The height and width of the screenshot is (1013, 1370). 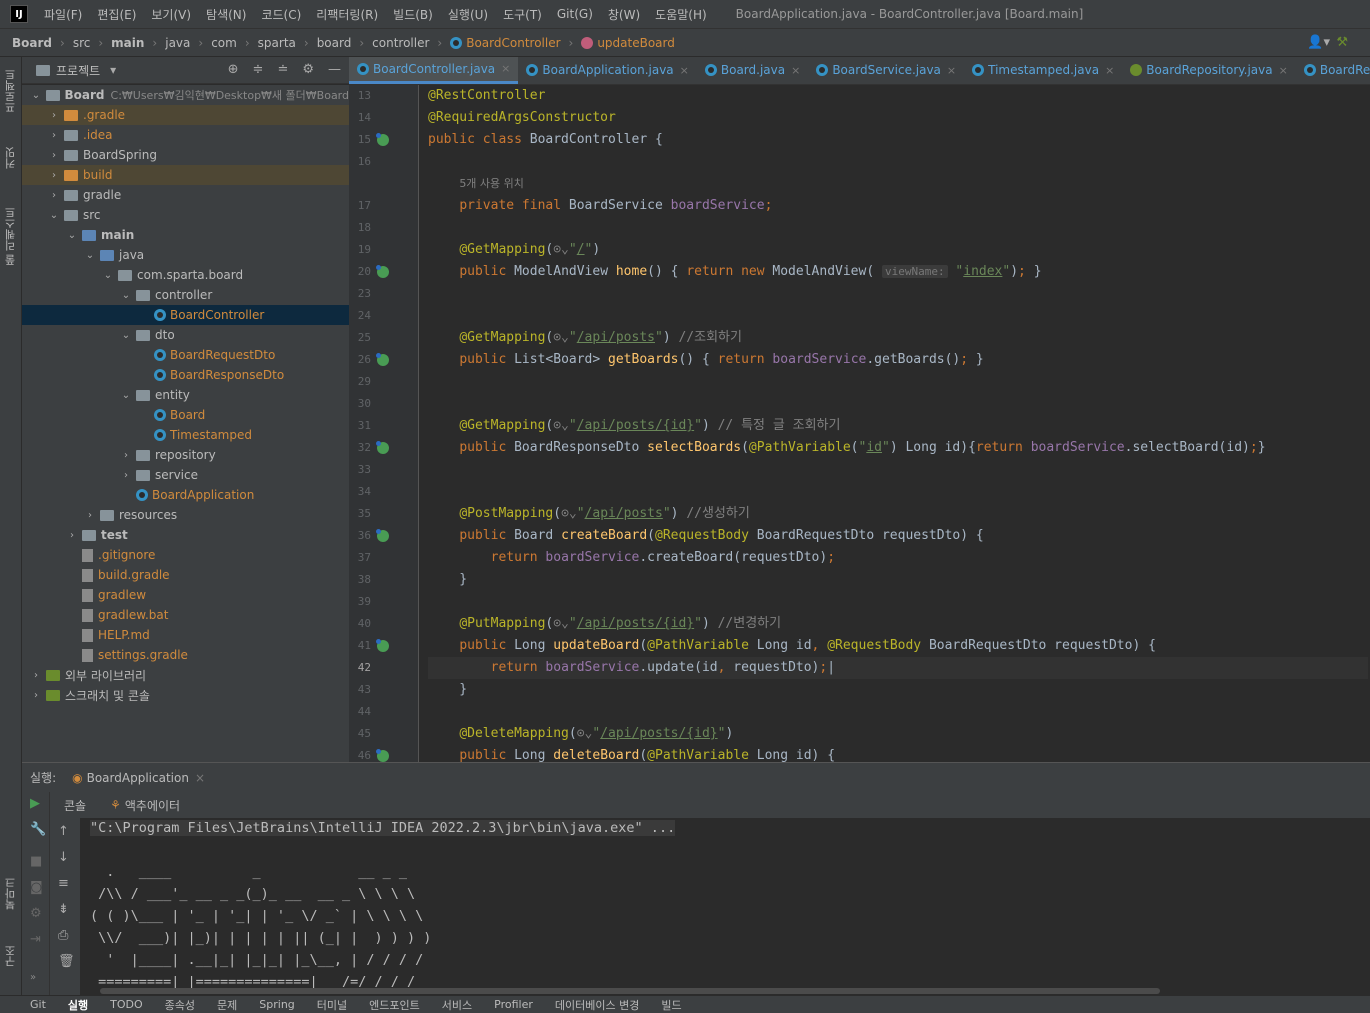 I want to click on bookmarks-tool-tab: 북마크, so click(x=11, y=893).